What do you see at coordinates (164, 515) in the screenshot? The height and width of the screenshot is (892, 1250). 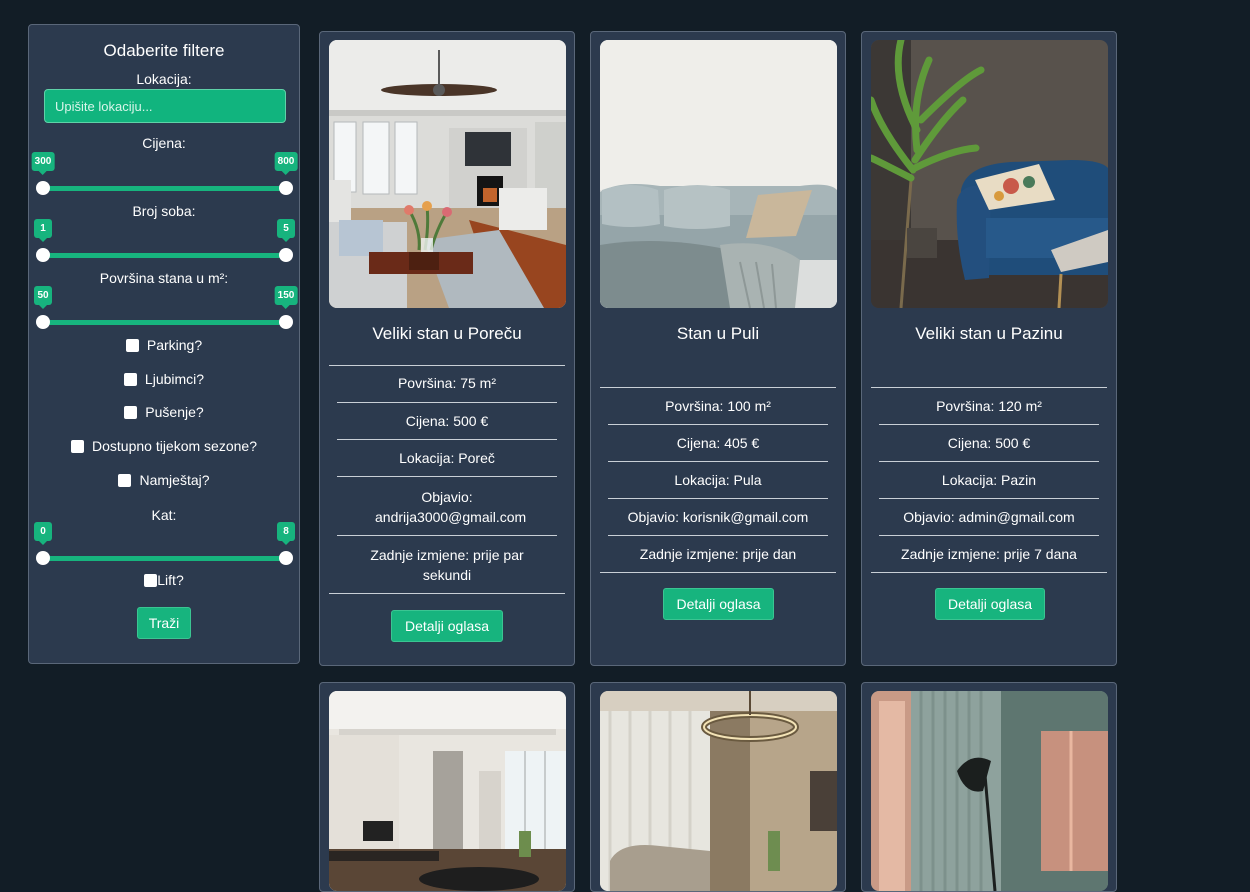 I see `floor-label: Kat:` at bounding box center [164, 515].